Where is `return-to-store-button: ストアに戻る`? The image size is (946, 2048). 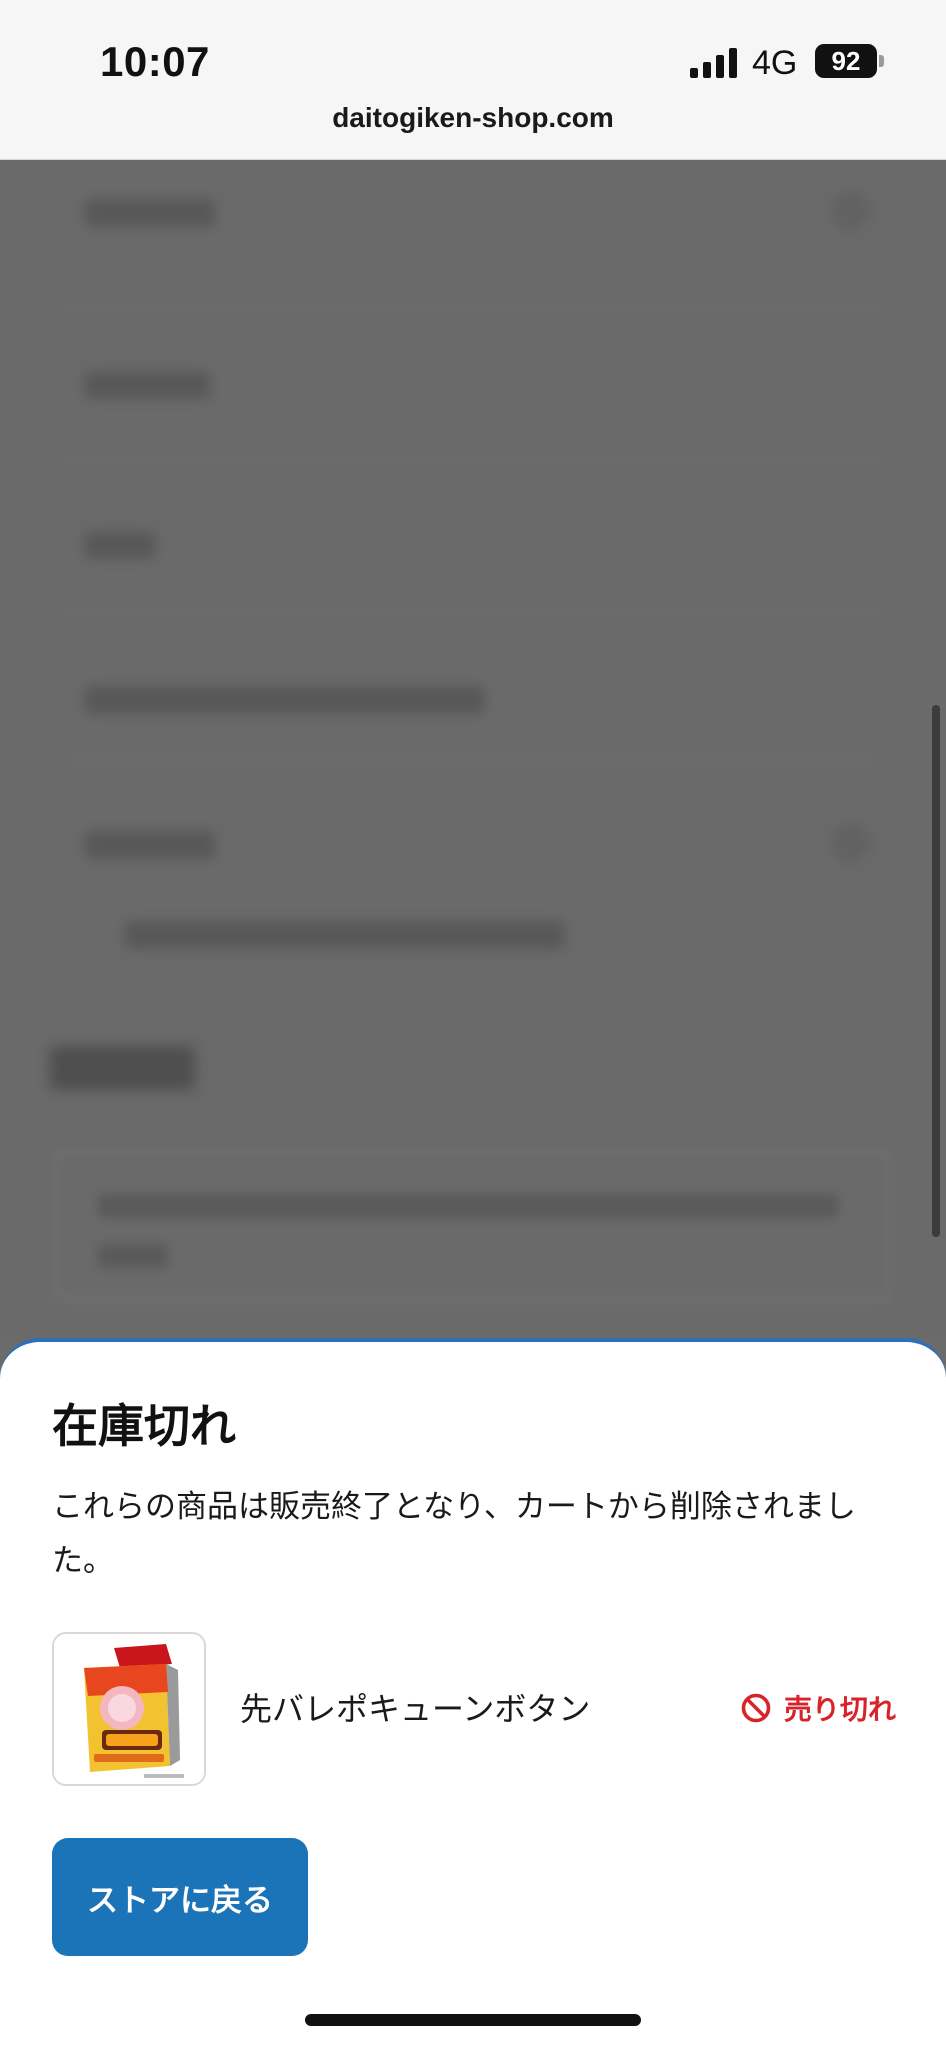 return-to-store-button: ストアに戻る is located at coordinates (180, 1897).